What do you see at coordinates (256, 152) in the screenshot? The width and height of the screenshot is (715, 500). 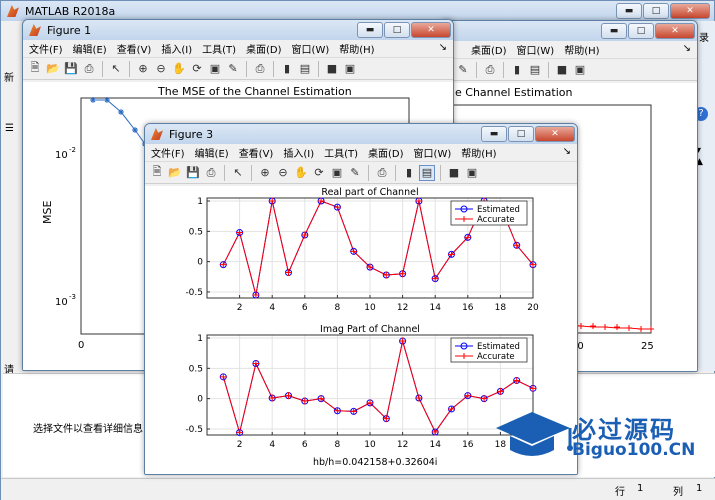 I see `figure3-menu-view: 查看(V)` at bounding box center [256, 152].